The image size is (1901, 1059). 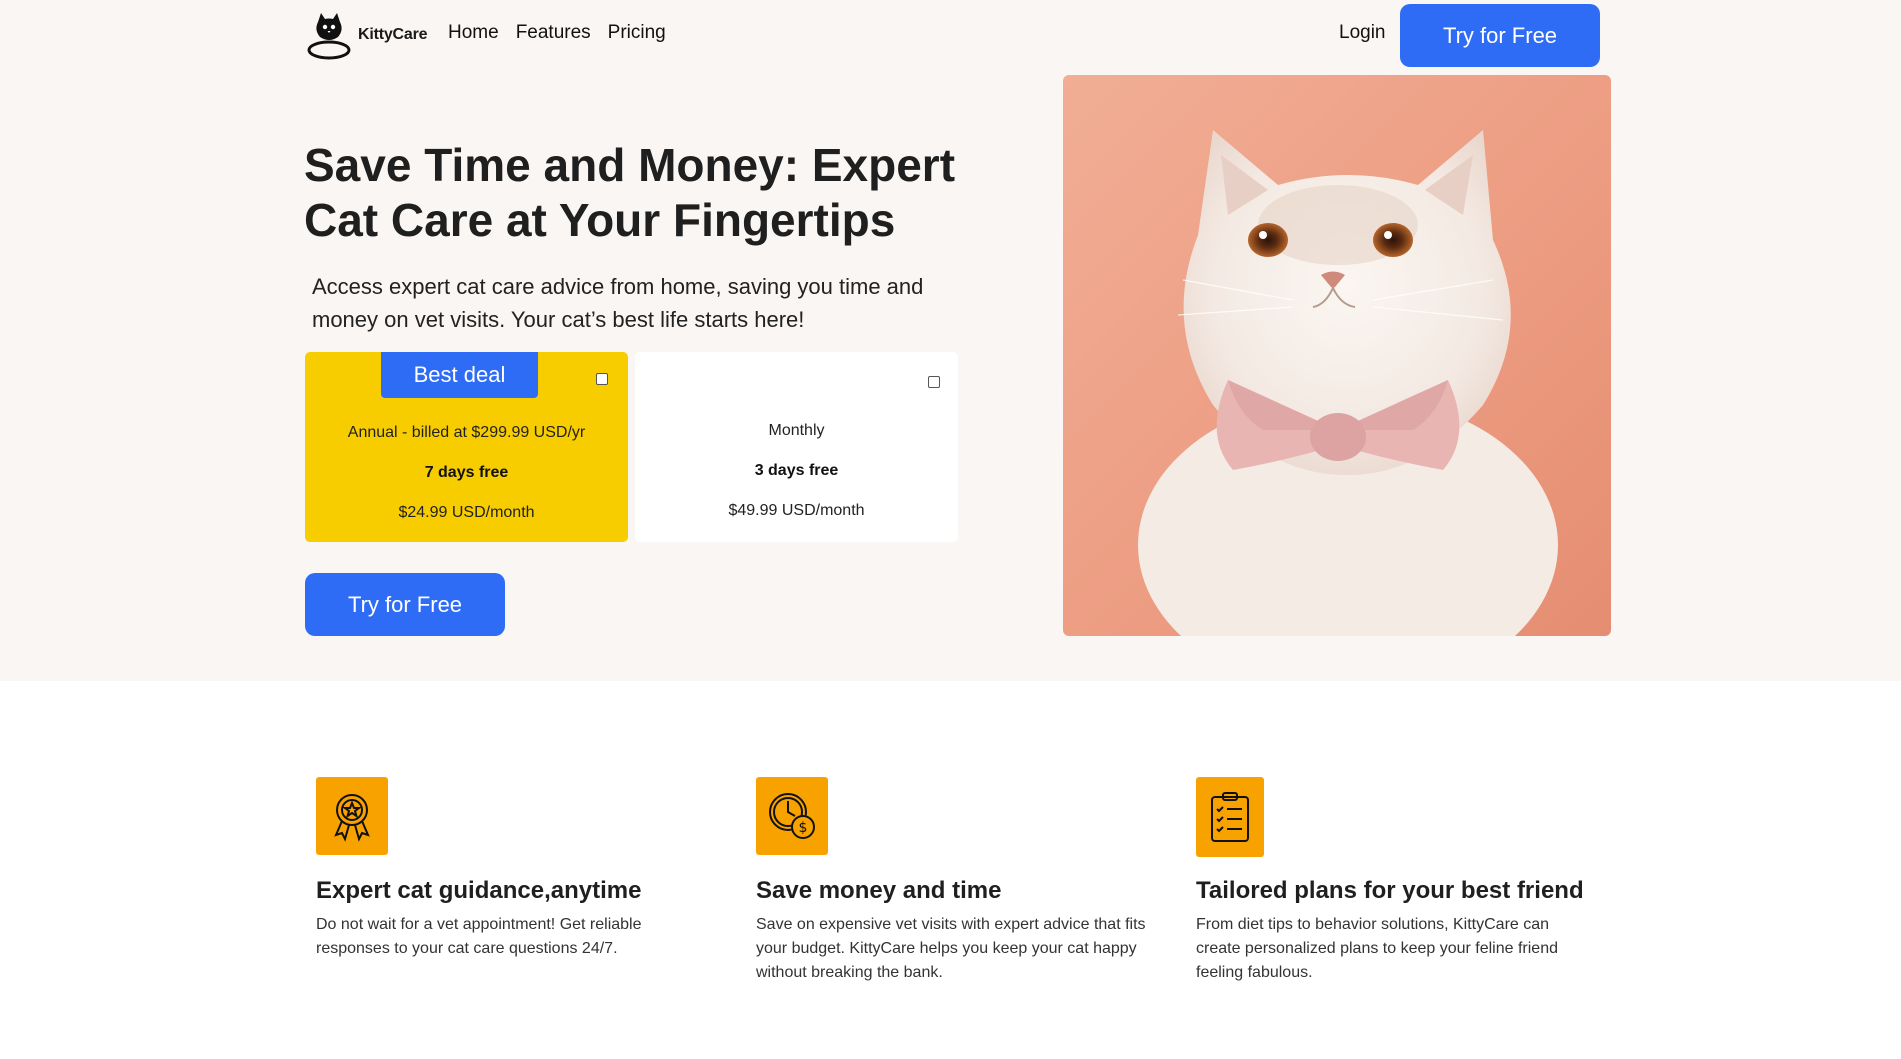 I want to click on nav-try-for-free-button: Try for Free, so click(x=1500, y=35).